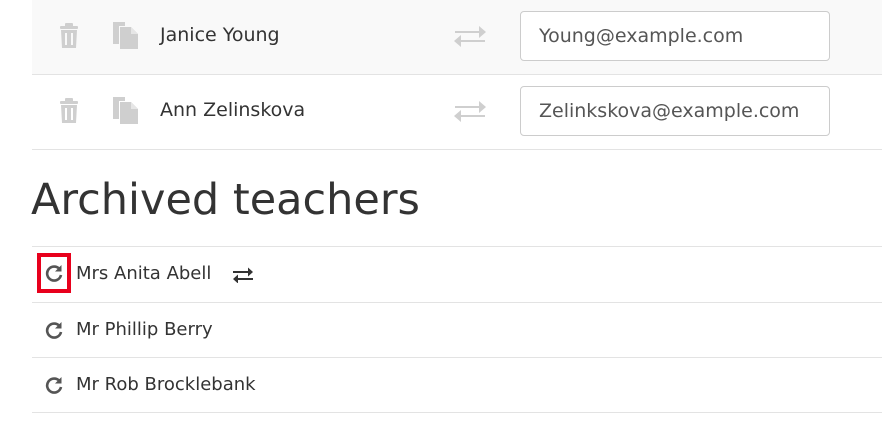 The height and width of the screenshot is (421, 882). I want to click on teacher-name: Ann Zelinskova, so click(233, 110).